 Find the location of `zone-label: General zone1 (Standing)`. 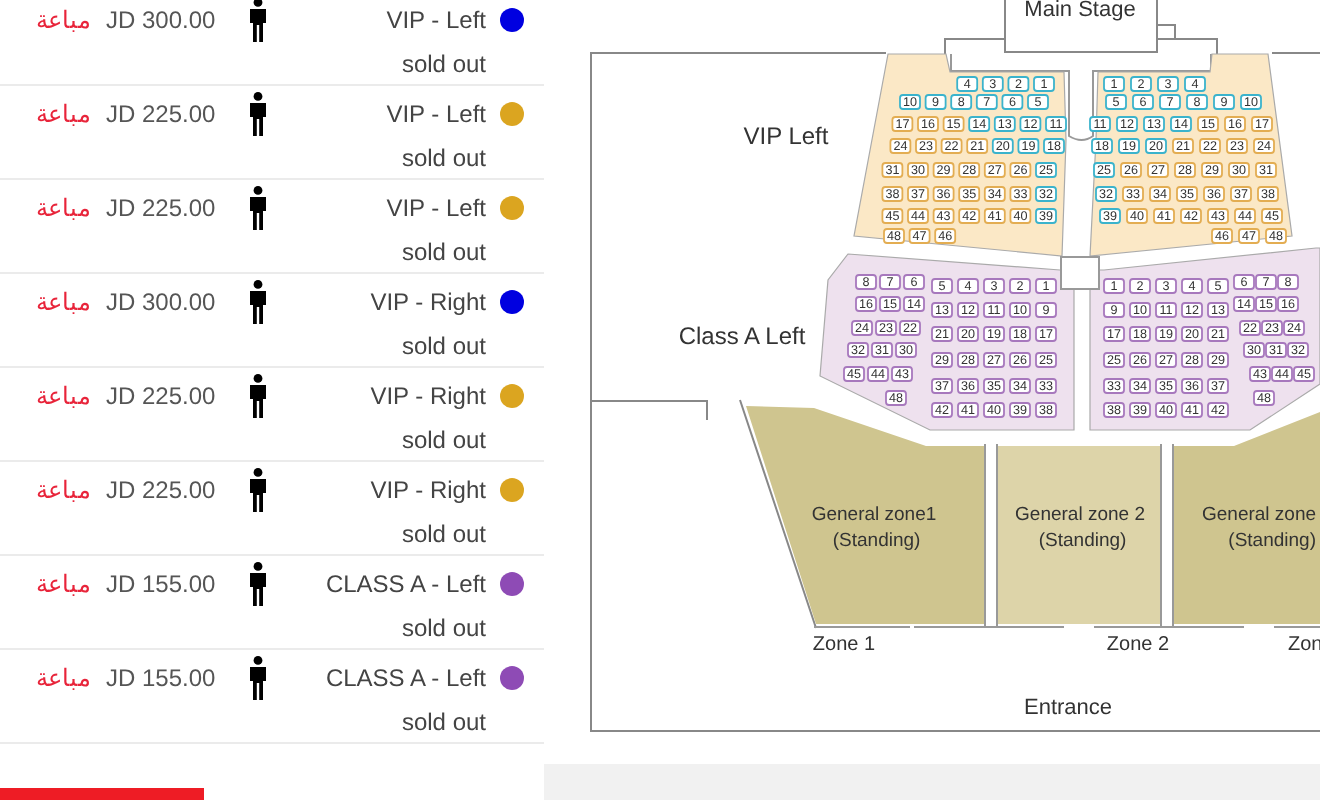

zone-label: General zone1 (Standing) is located at coordinates (874, 528).